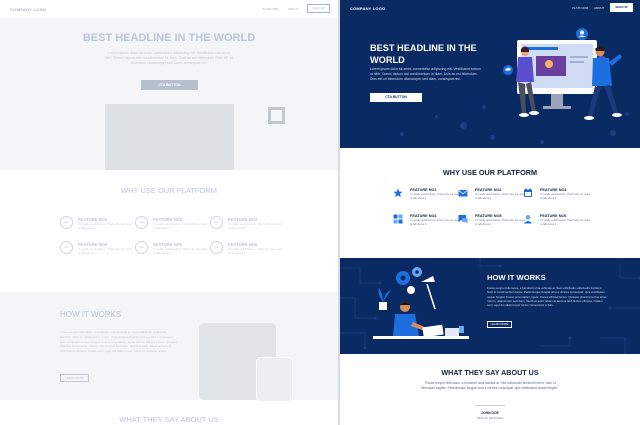 The height and width of the screenshot is (425, 640). What do you see at coordinates (562, 74) in the screenshot?
I see `hero-illustration` at bounding box center [562, 74].